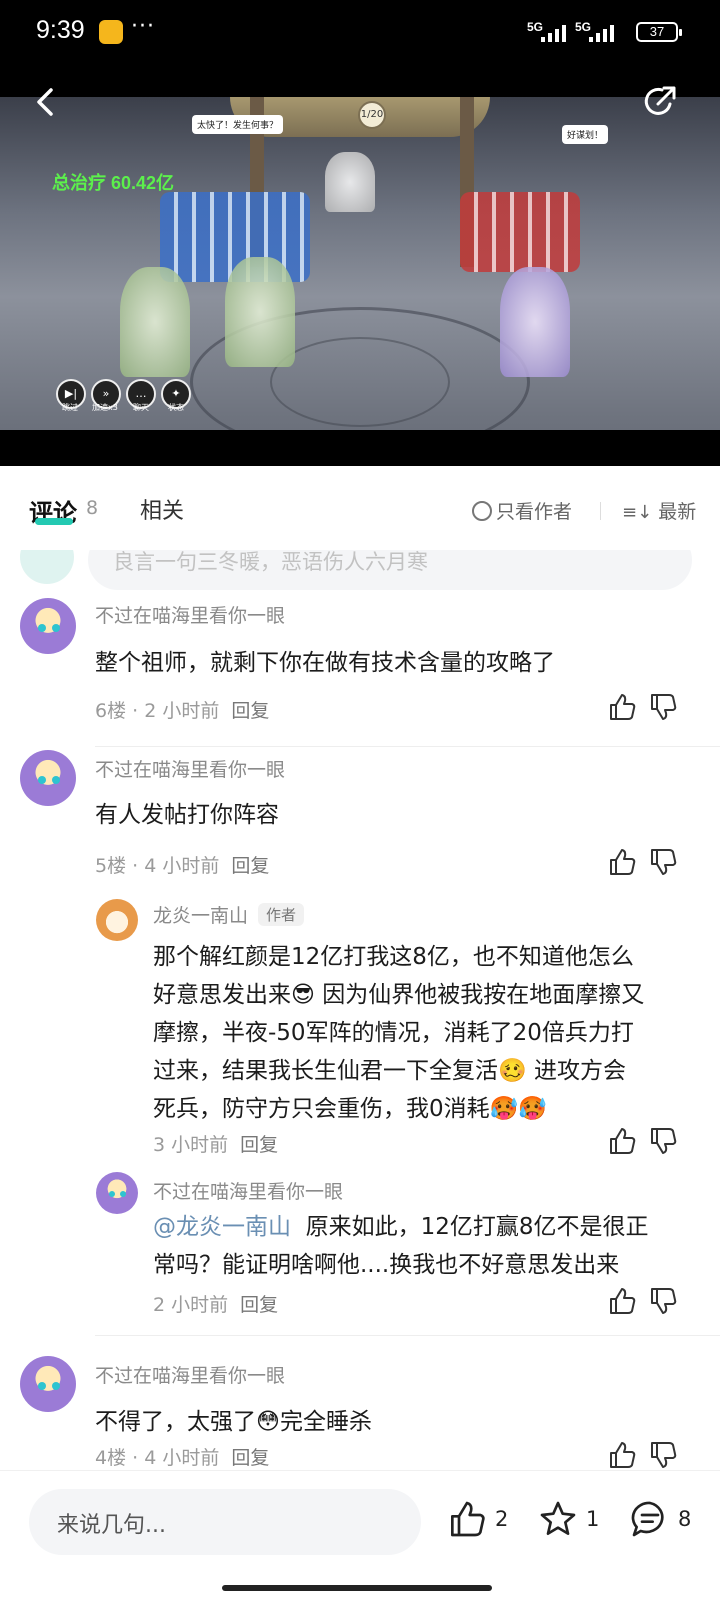 This screenshot has height=1601, width=720. I want to click on speech-bubble-right: 好谋划！, so click(585, 134).